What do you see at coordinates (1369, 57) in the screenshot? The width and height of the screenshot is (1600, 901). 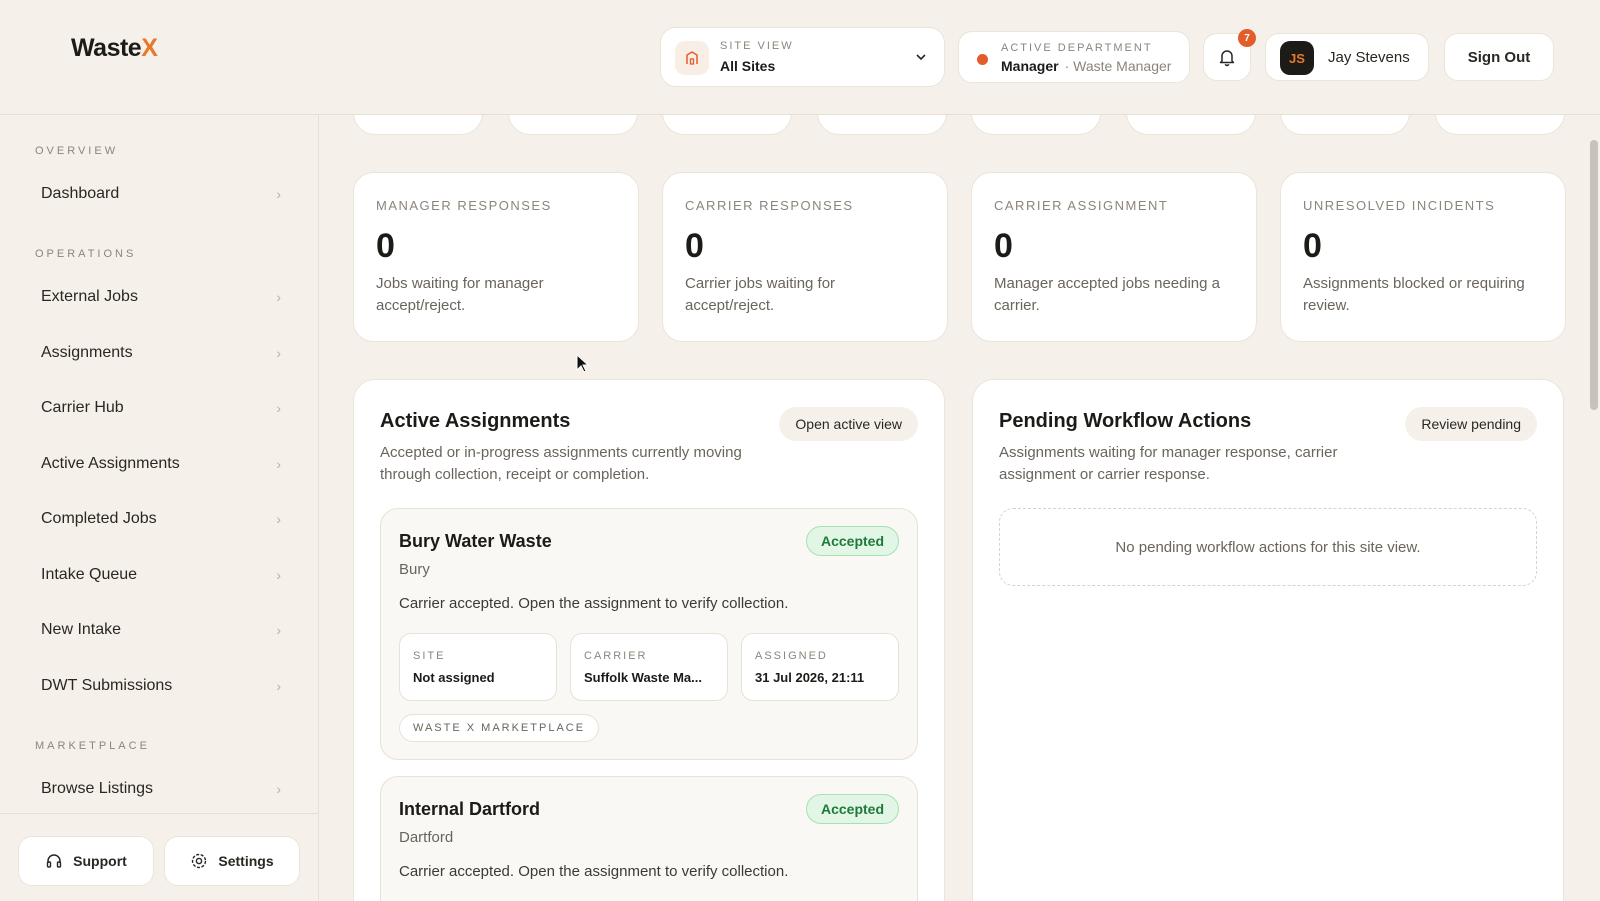 I see `user-name: Jay Stevens` at bounding box center [1369, 57].